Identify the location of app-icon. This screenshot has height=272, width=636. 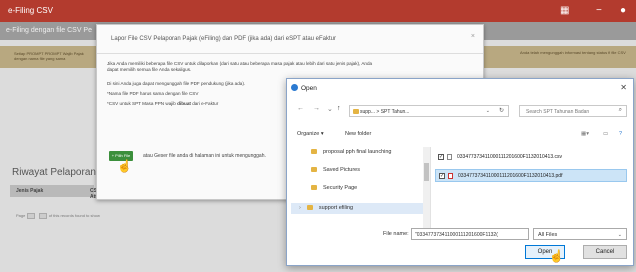
(294, 87).